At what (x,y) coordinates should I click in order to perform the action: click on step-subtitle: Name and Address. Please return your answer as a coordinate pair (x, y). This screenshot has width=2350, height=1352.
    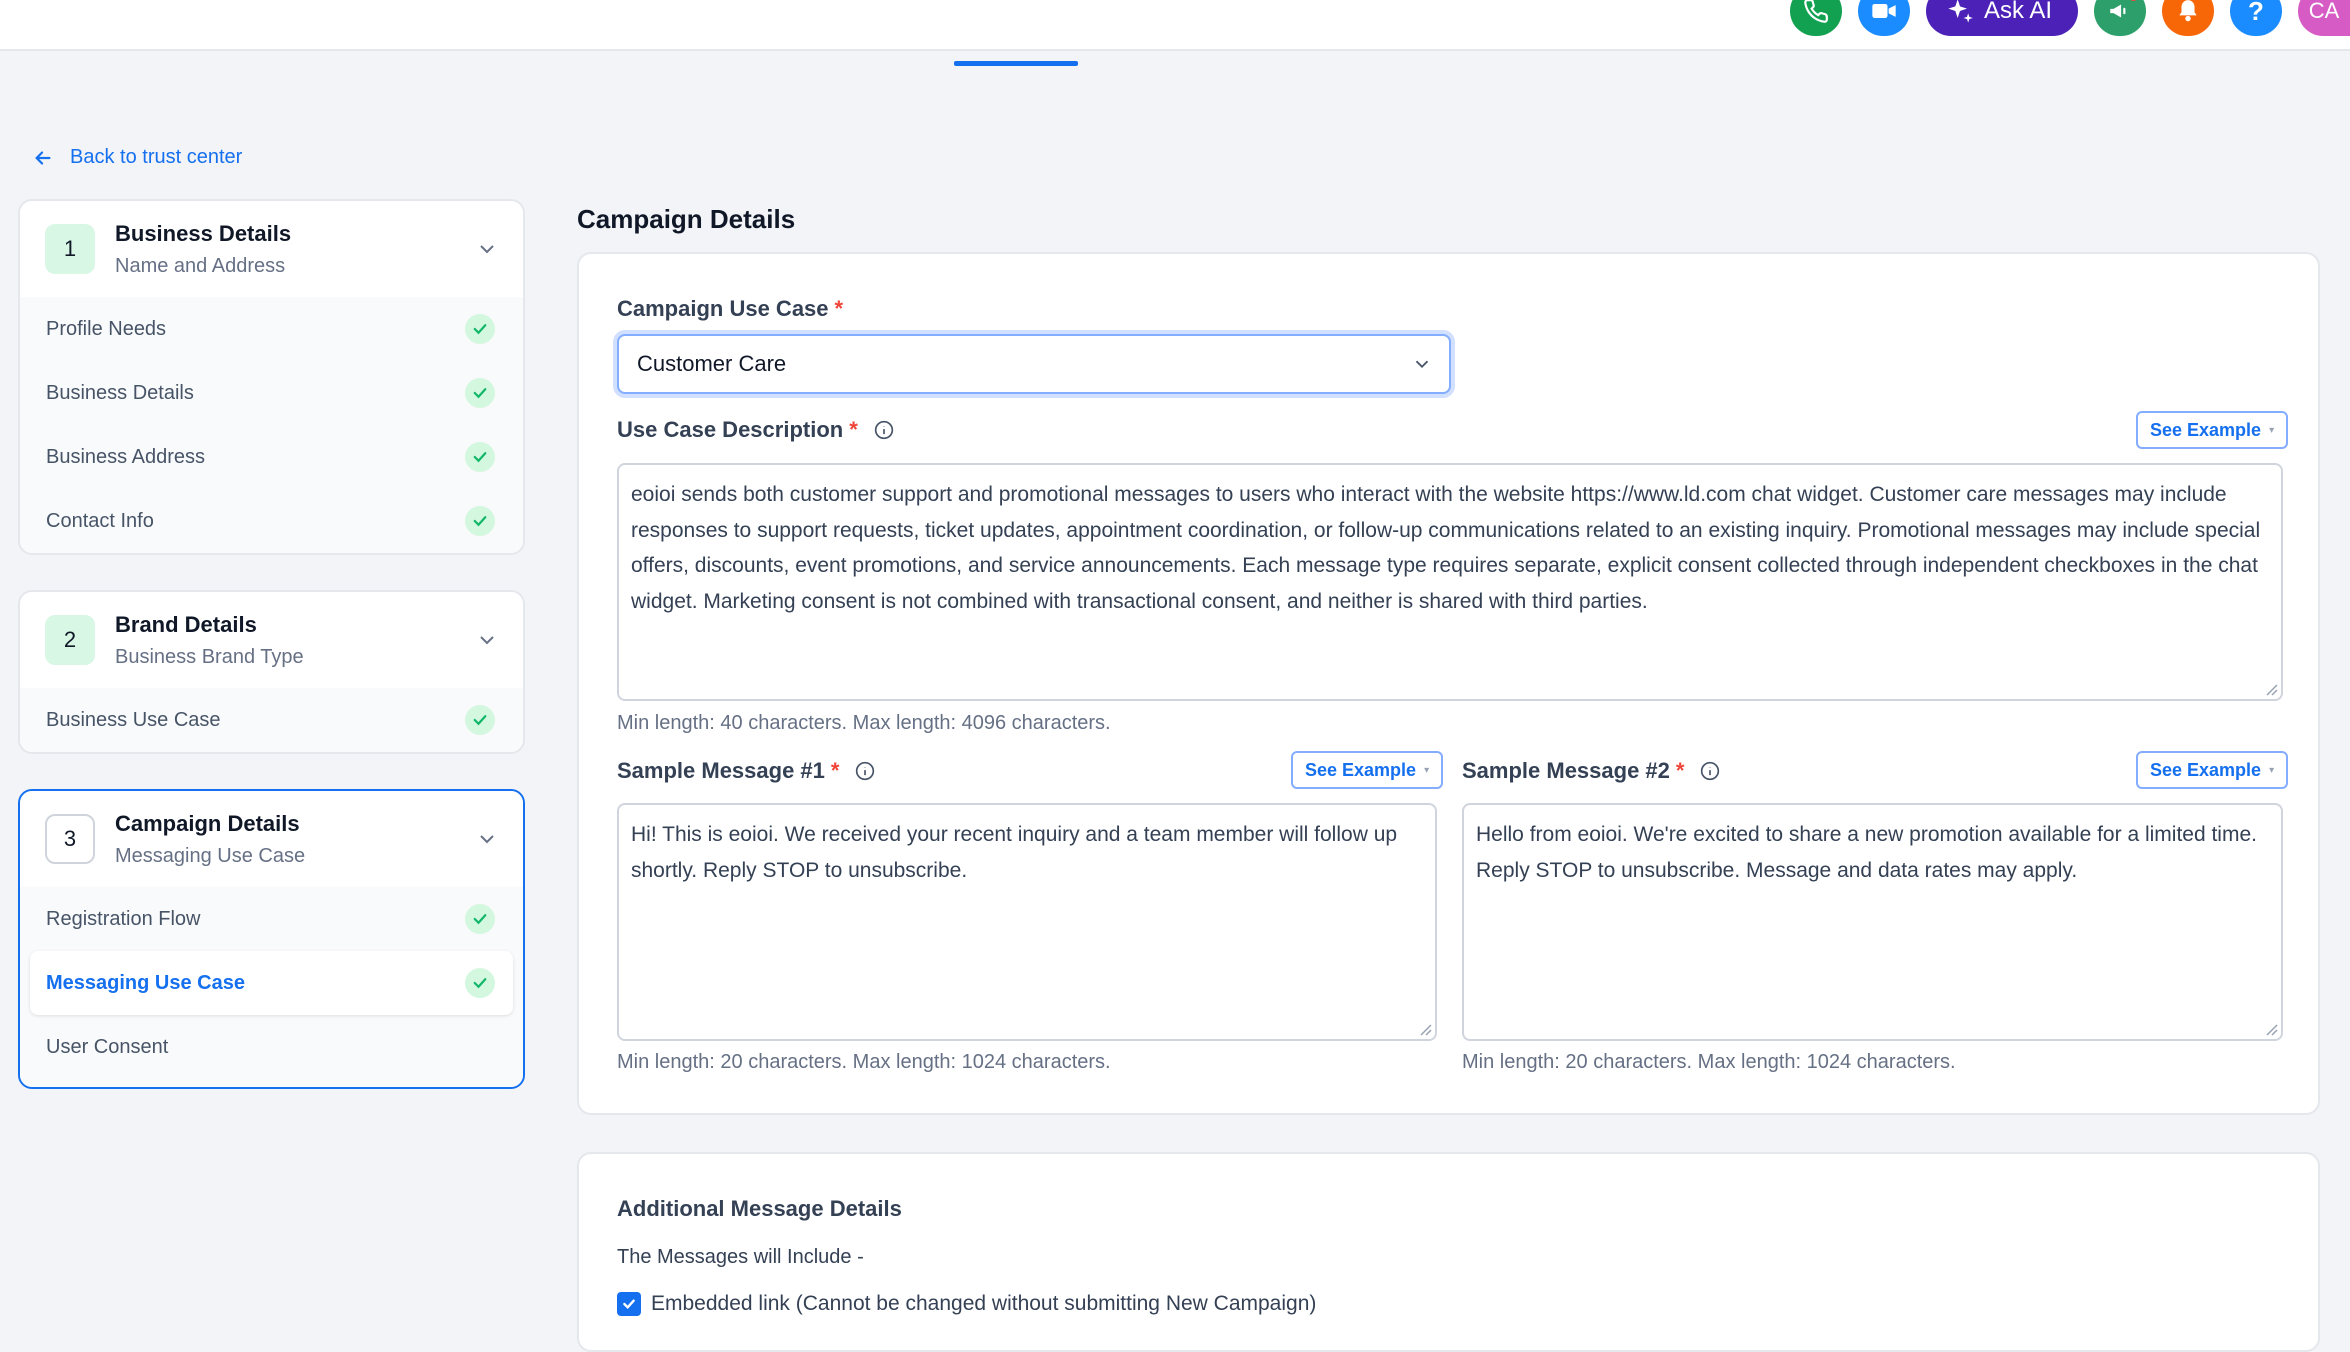
    Looking at the image, I should click on (200, 265).